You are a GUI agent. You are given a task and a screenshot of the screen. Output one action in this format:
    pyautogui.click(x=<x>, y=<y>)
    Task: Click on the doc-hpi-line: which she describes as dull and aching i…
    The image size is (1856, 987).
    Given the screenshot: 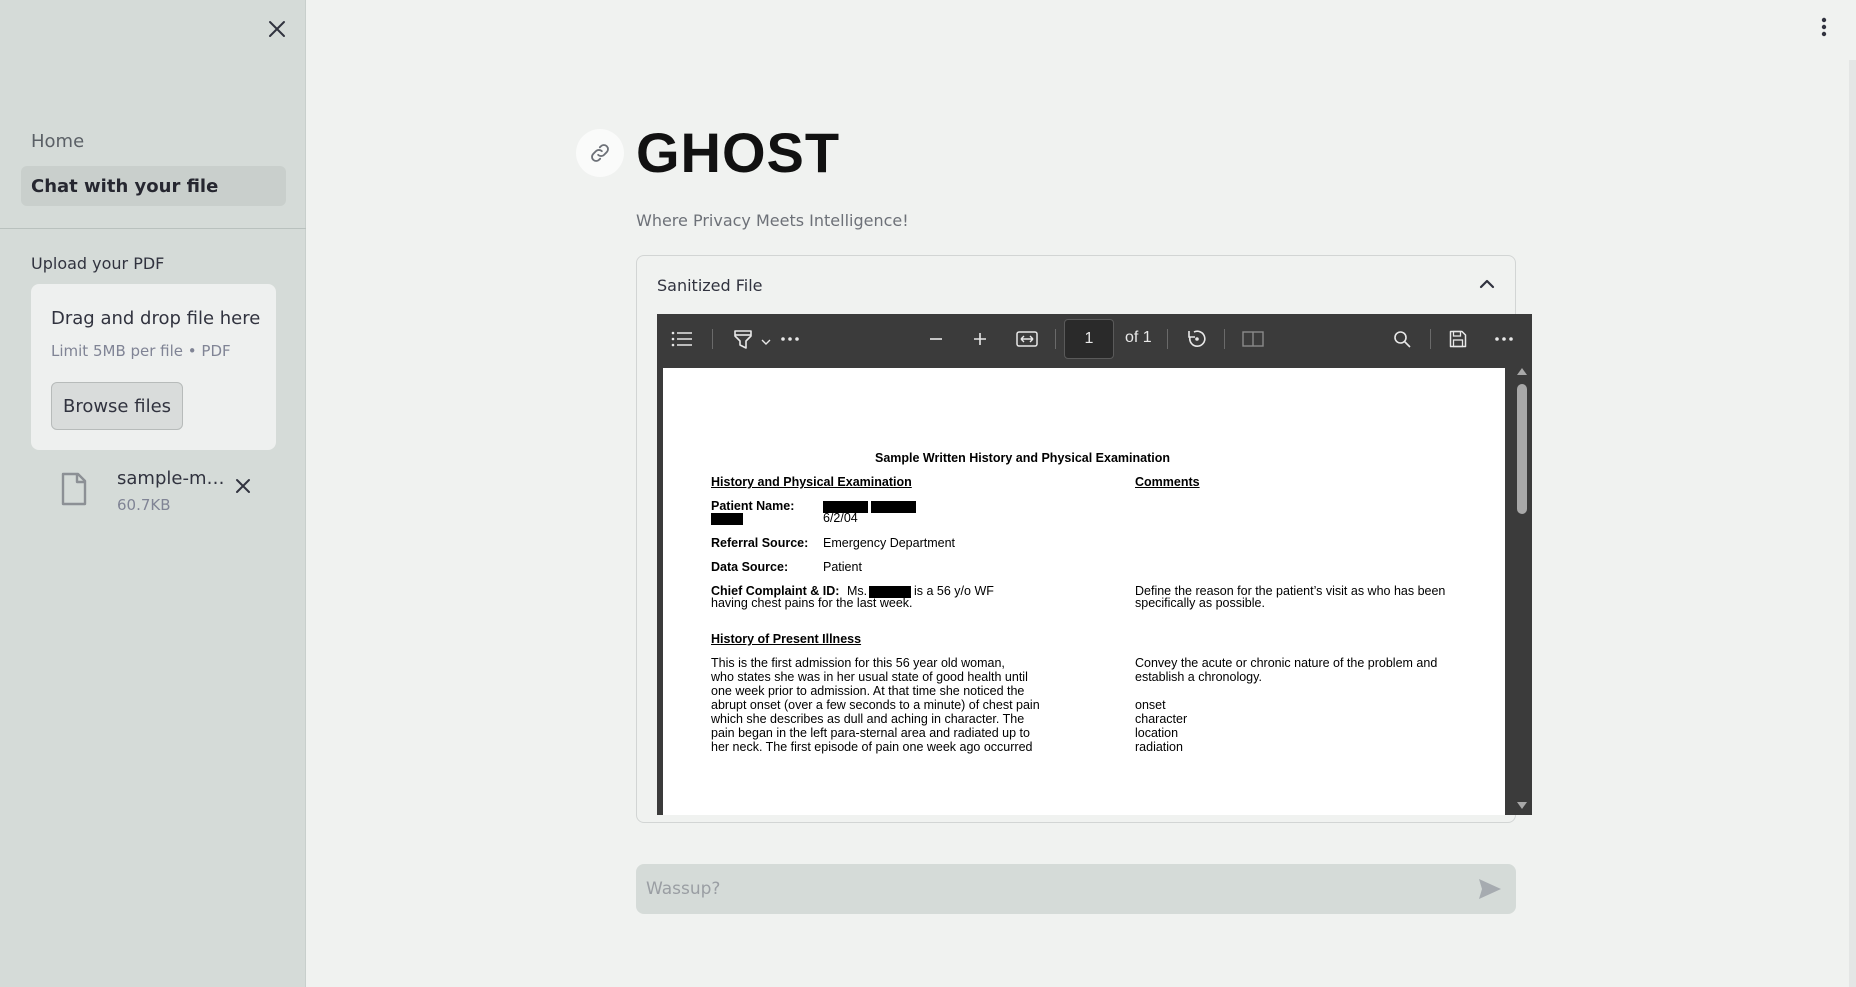 What is the action you would take?
    pyautogui.click(x=868, y=719)
    